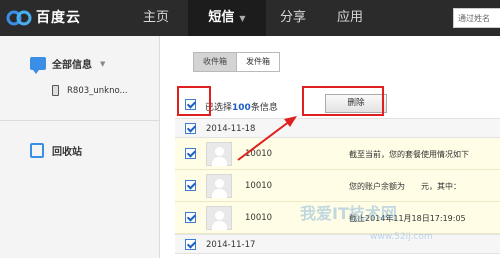 This screenshot has width=500, height=258. Describe the element at coordinates (67, 152) in the screenshot. I see `sidebar-item-label: 回收站` at that location.